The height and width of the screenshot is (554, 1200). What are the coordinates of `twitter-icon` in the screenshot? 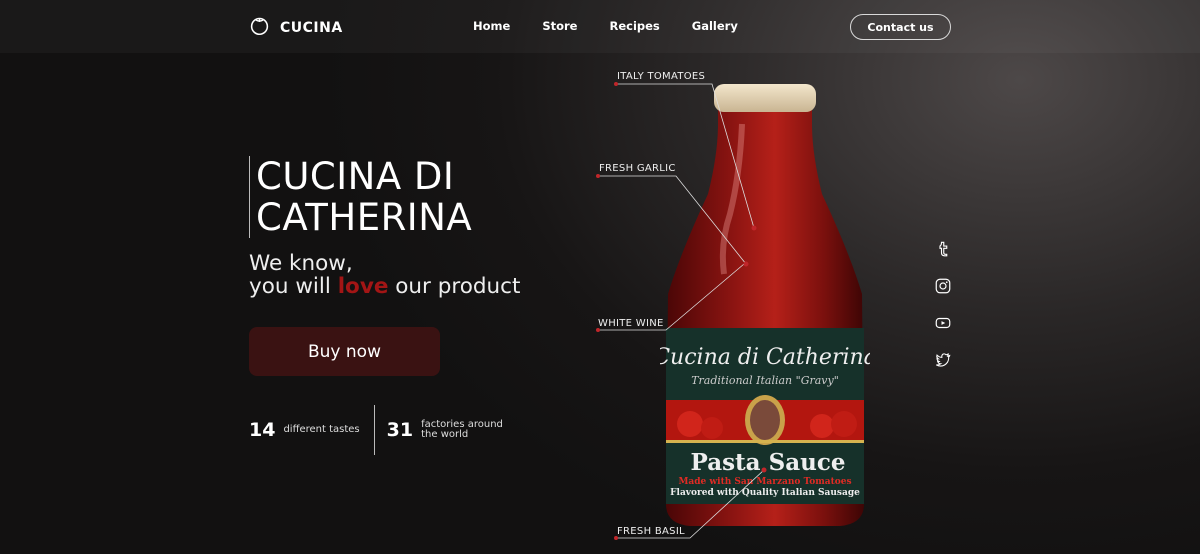 It's located at (943, 360).